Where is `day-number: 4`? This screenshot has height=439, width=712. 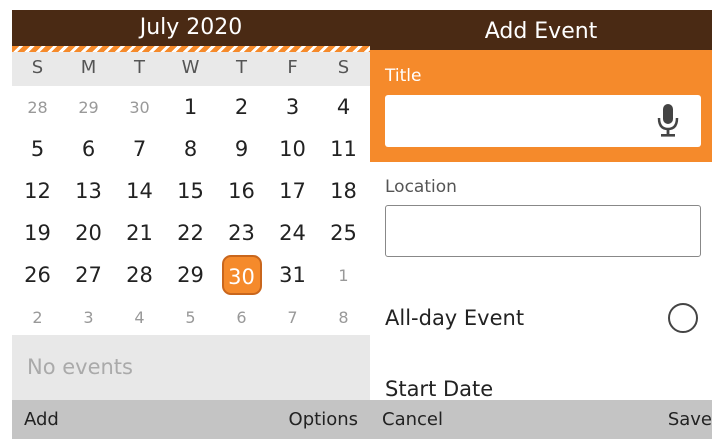 day-number: 4 is located at coordinates (139, 317).